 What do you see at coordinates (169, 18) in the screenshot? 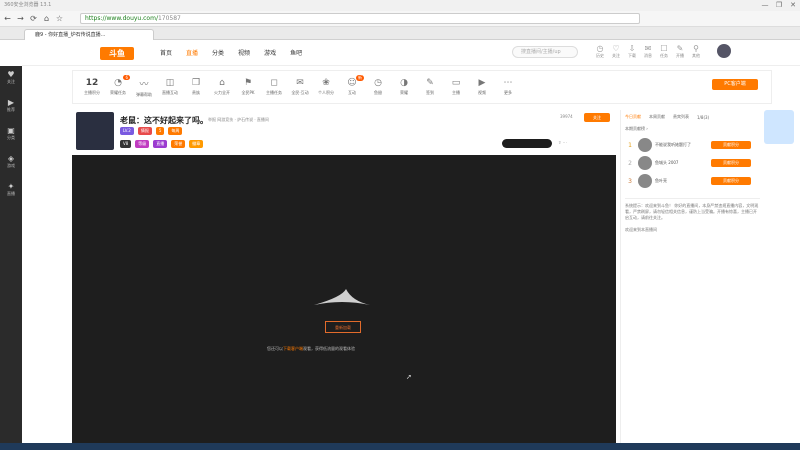
I see `url-path: 170587` at bounding box center [169, 18].